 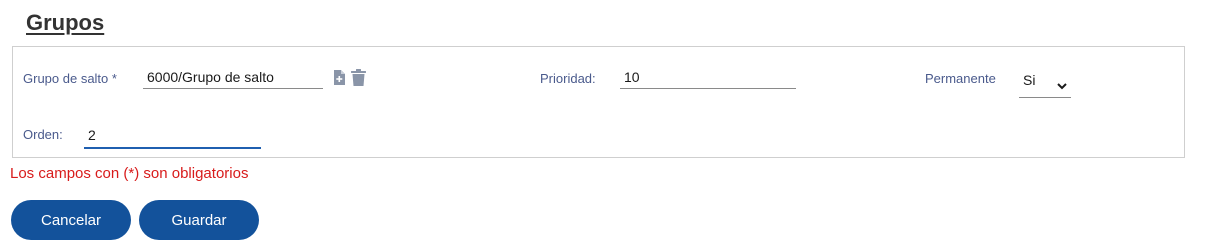 I want to click on orden-label: Orden:, so click(x=43, y=134).